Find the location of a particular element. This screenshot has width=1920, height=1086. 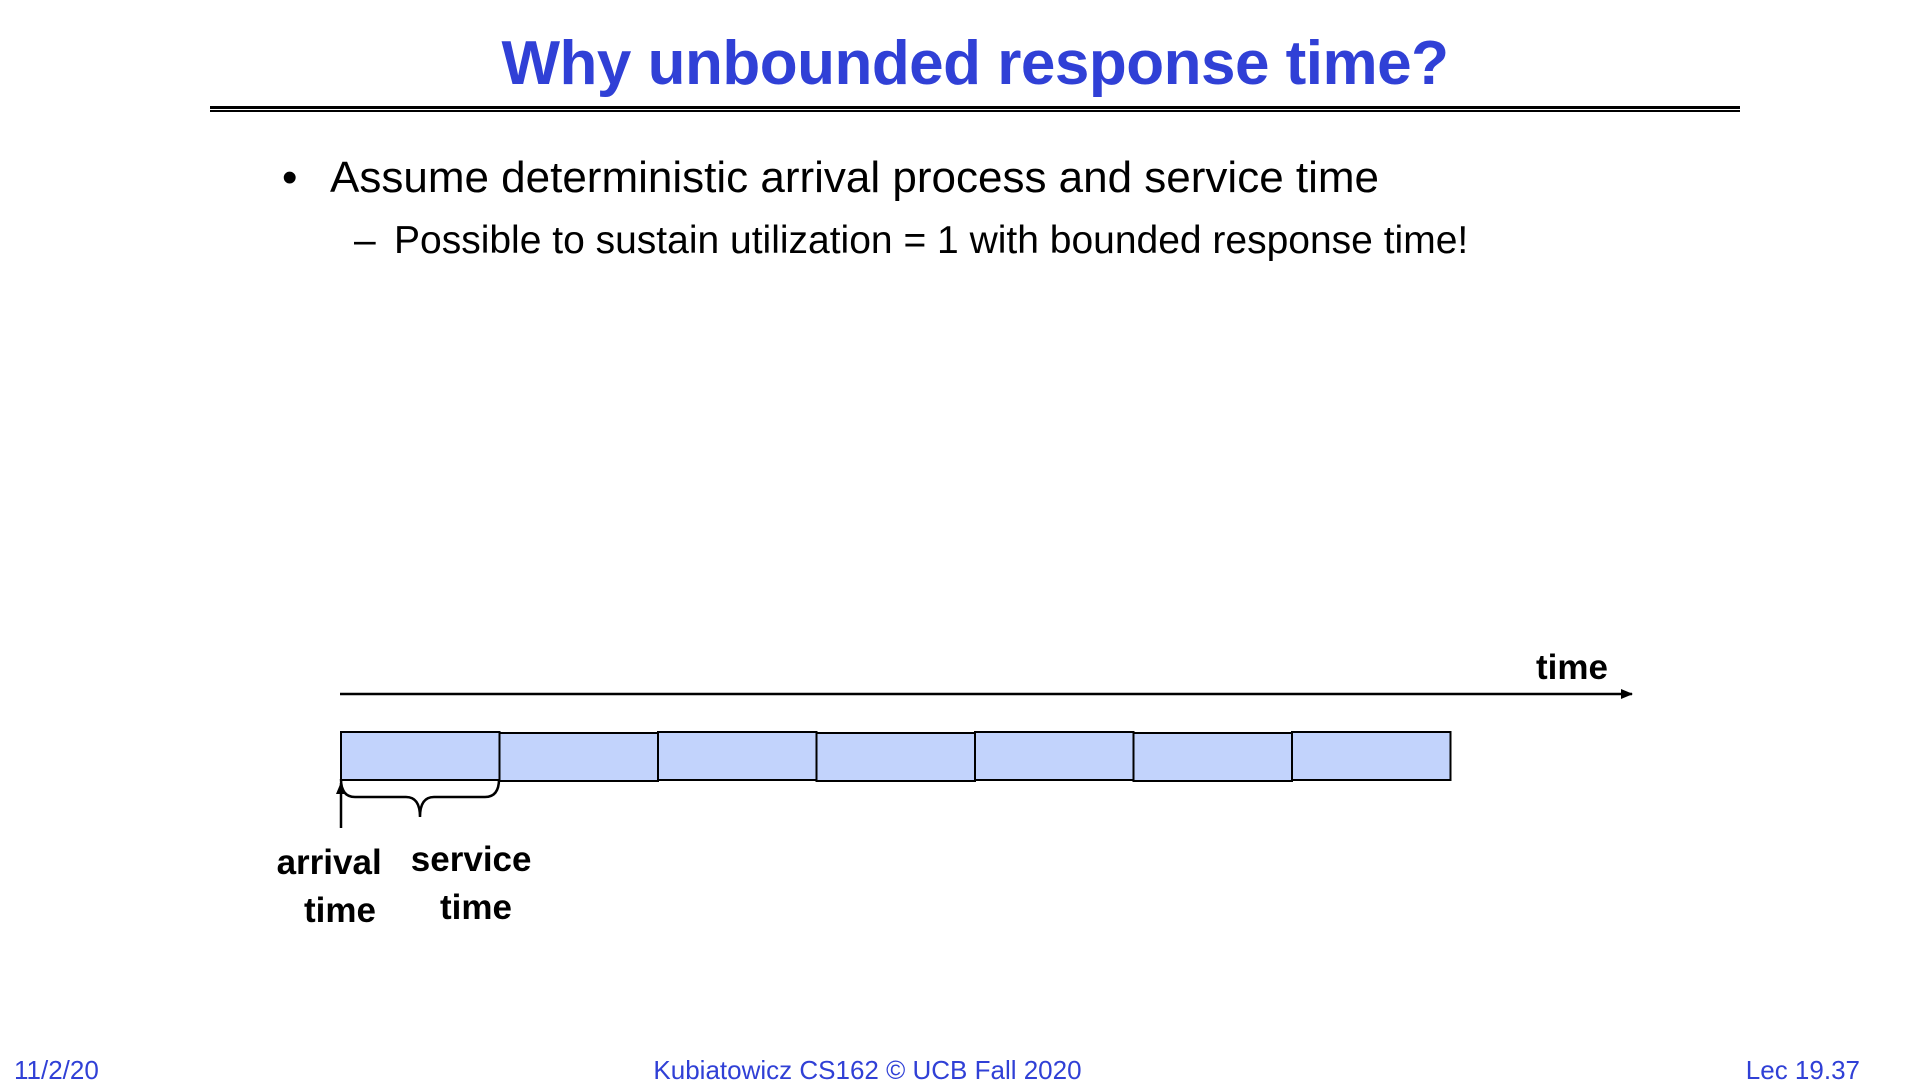

footer-course: Kubiatowicz CS162 © UCB Fall 2020 is located at coordinates (867, 1070).